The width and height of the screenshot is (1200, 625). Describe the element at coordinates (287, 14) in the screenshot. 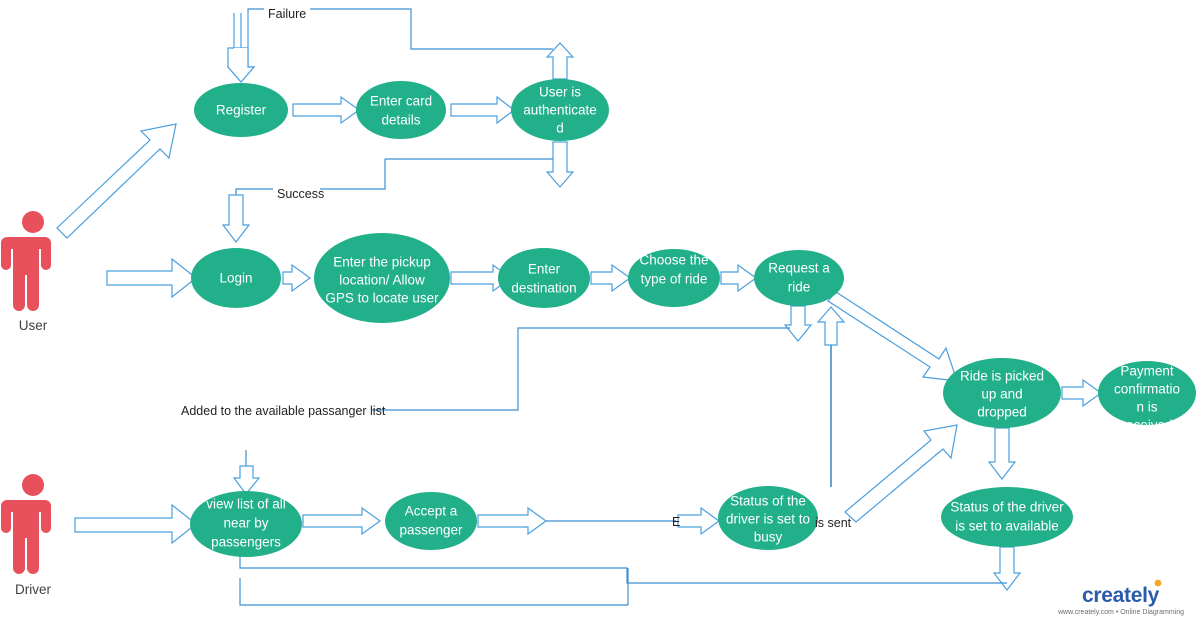

I see `edge-label-failure: Failure` at that location.